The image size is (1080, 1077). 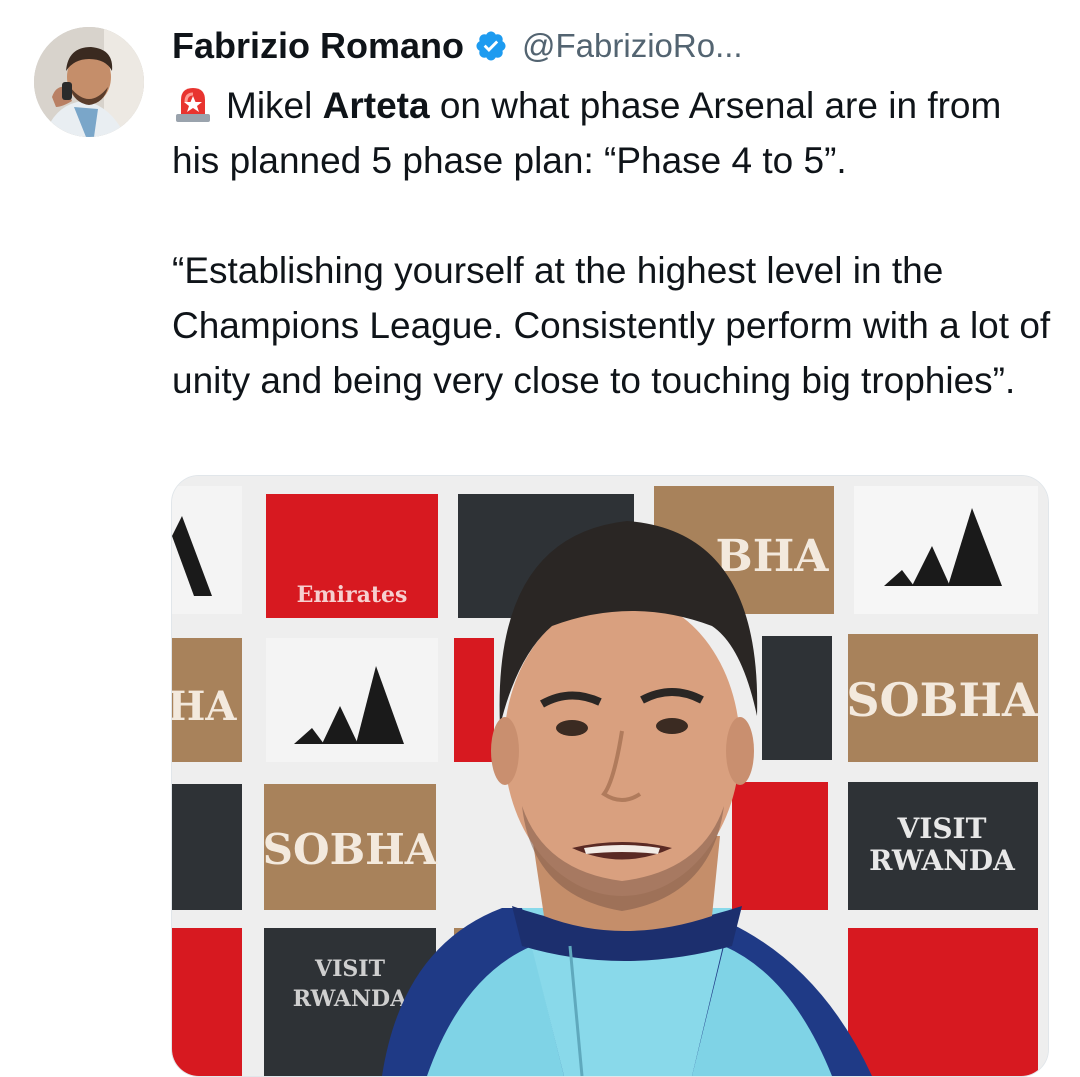 I want to click on emirates-logo-text: Emirates, so click(x=352, y=595).